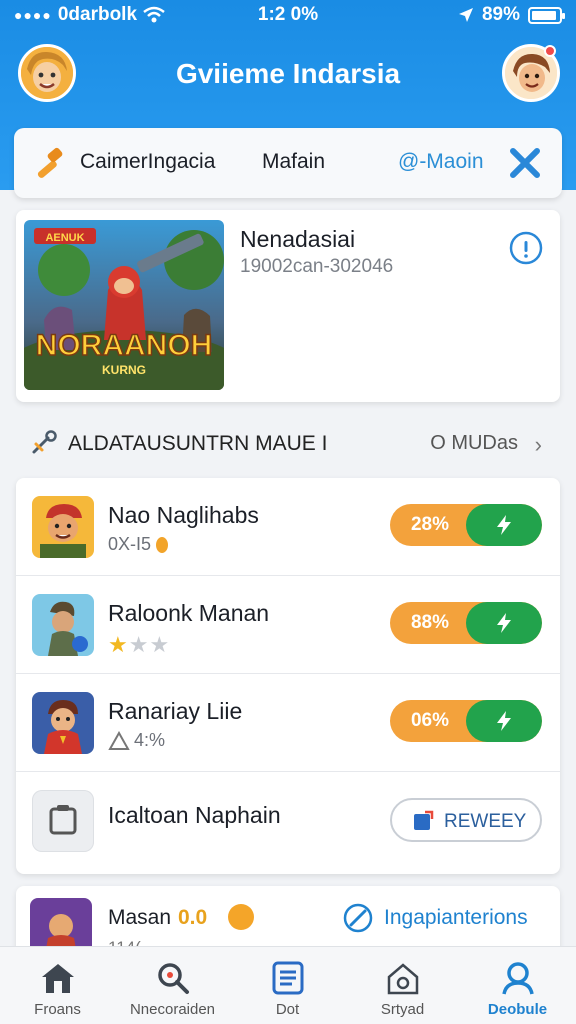 The width and height of the screenshot is (576, 1024). Describe the element at coordinates (288, 527) in the screenshot. I see `list-item: Nao Naglihabs 0X-I5 28%` at that location.